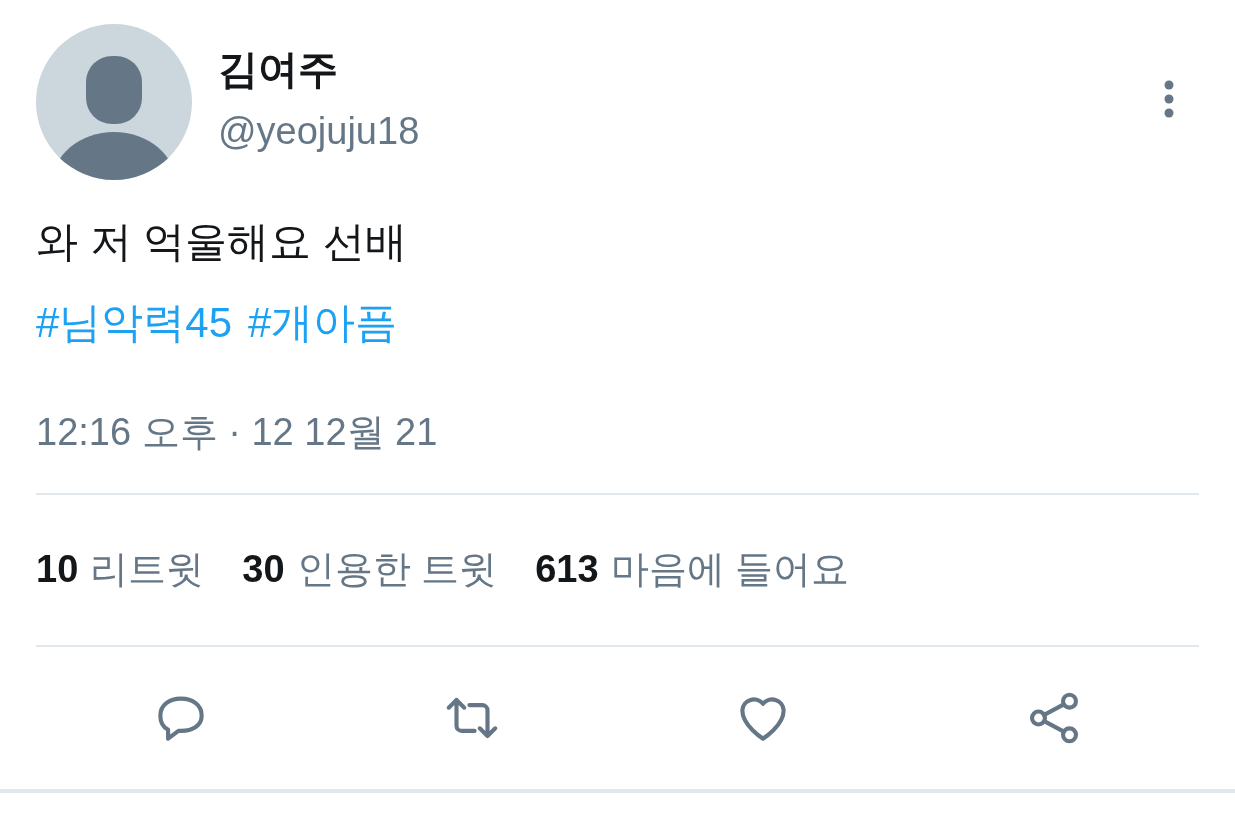  Describe the element at coordinates (237, 432) in the screenshot. I see `tweet-timestamp: 12:16 오후 · 12 12월 21` at that location.